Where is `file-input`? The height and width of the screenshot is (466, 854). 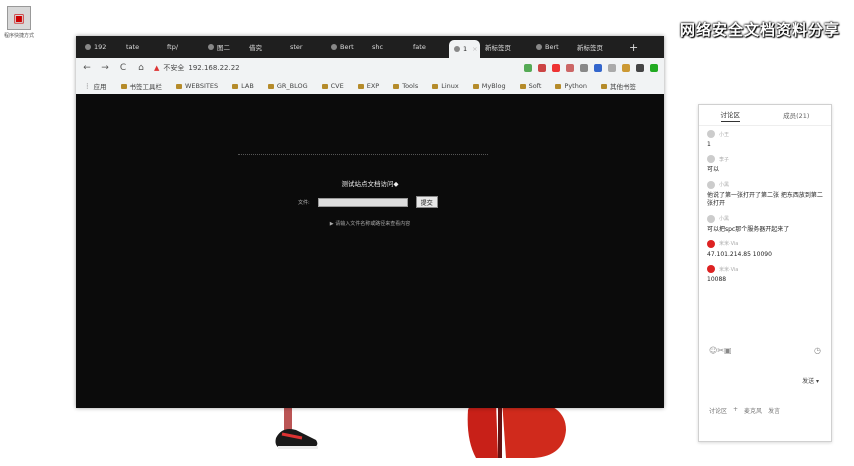
file-input is located at coordinates (362, 202).